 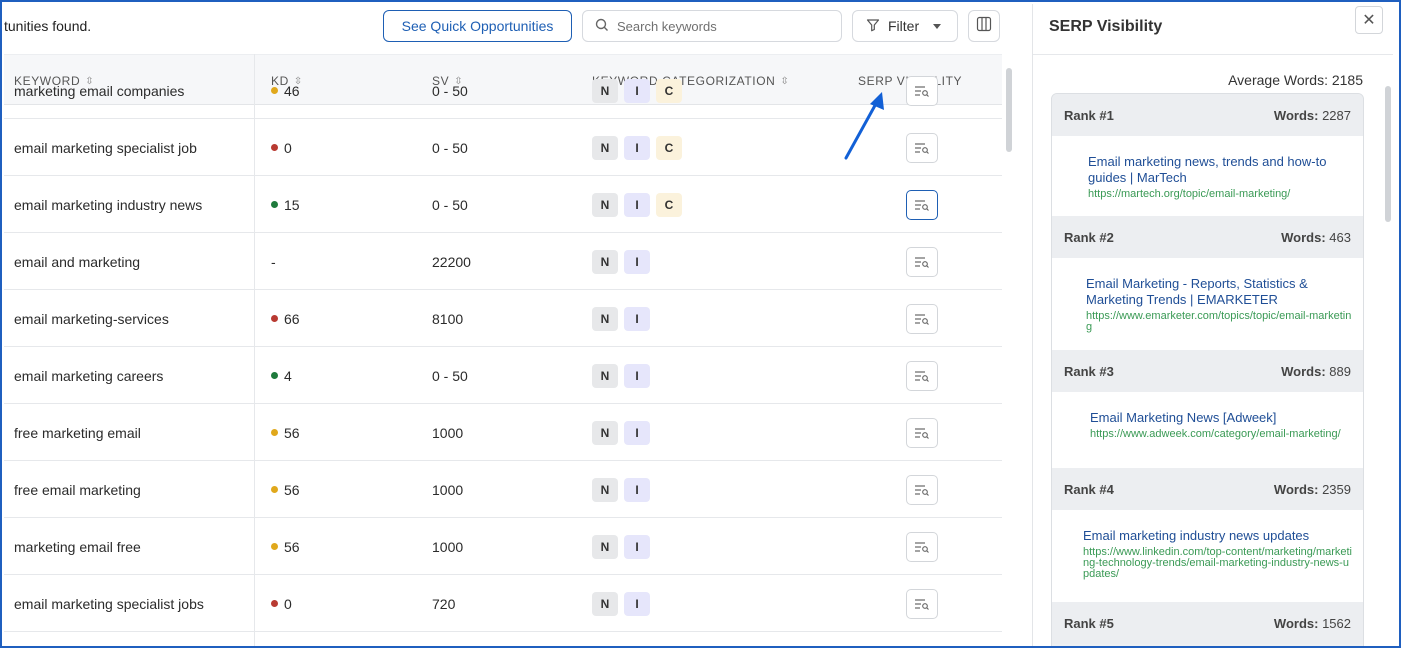 I want to click on filter-label: Filter, so click(x=904, y=26).